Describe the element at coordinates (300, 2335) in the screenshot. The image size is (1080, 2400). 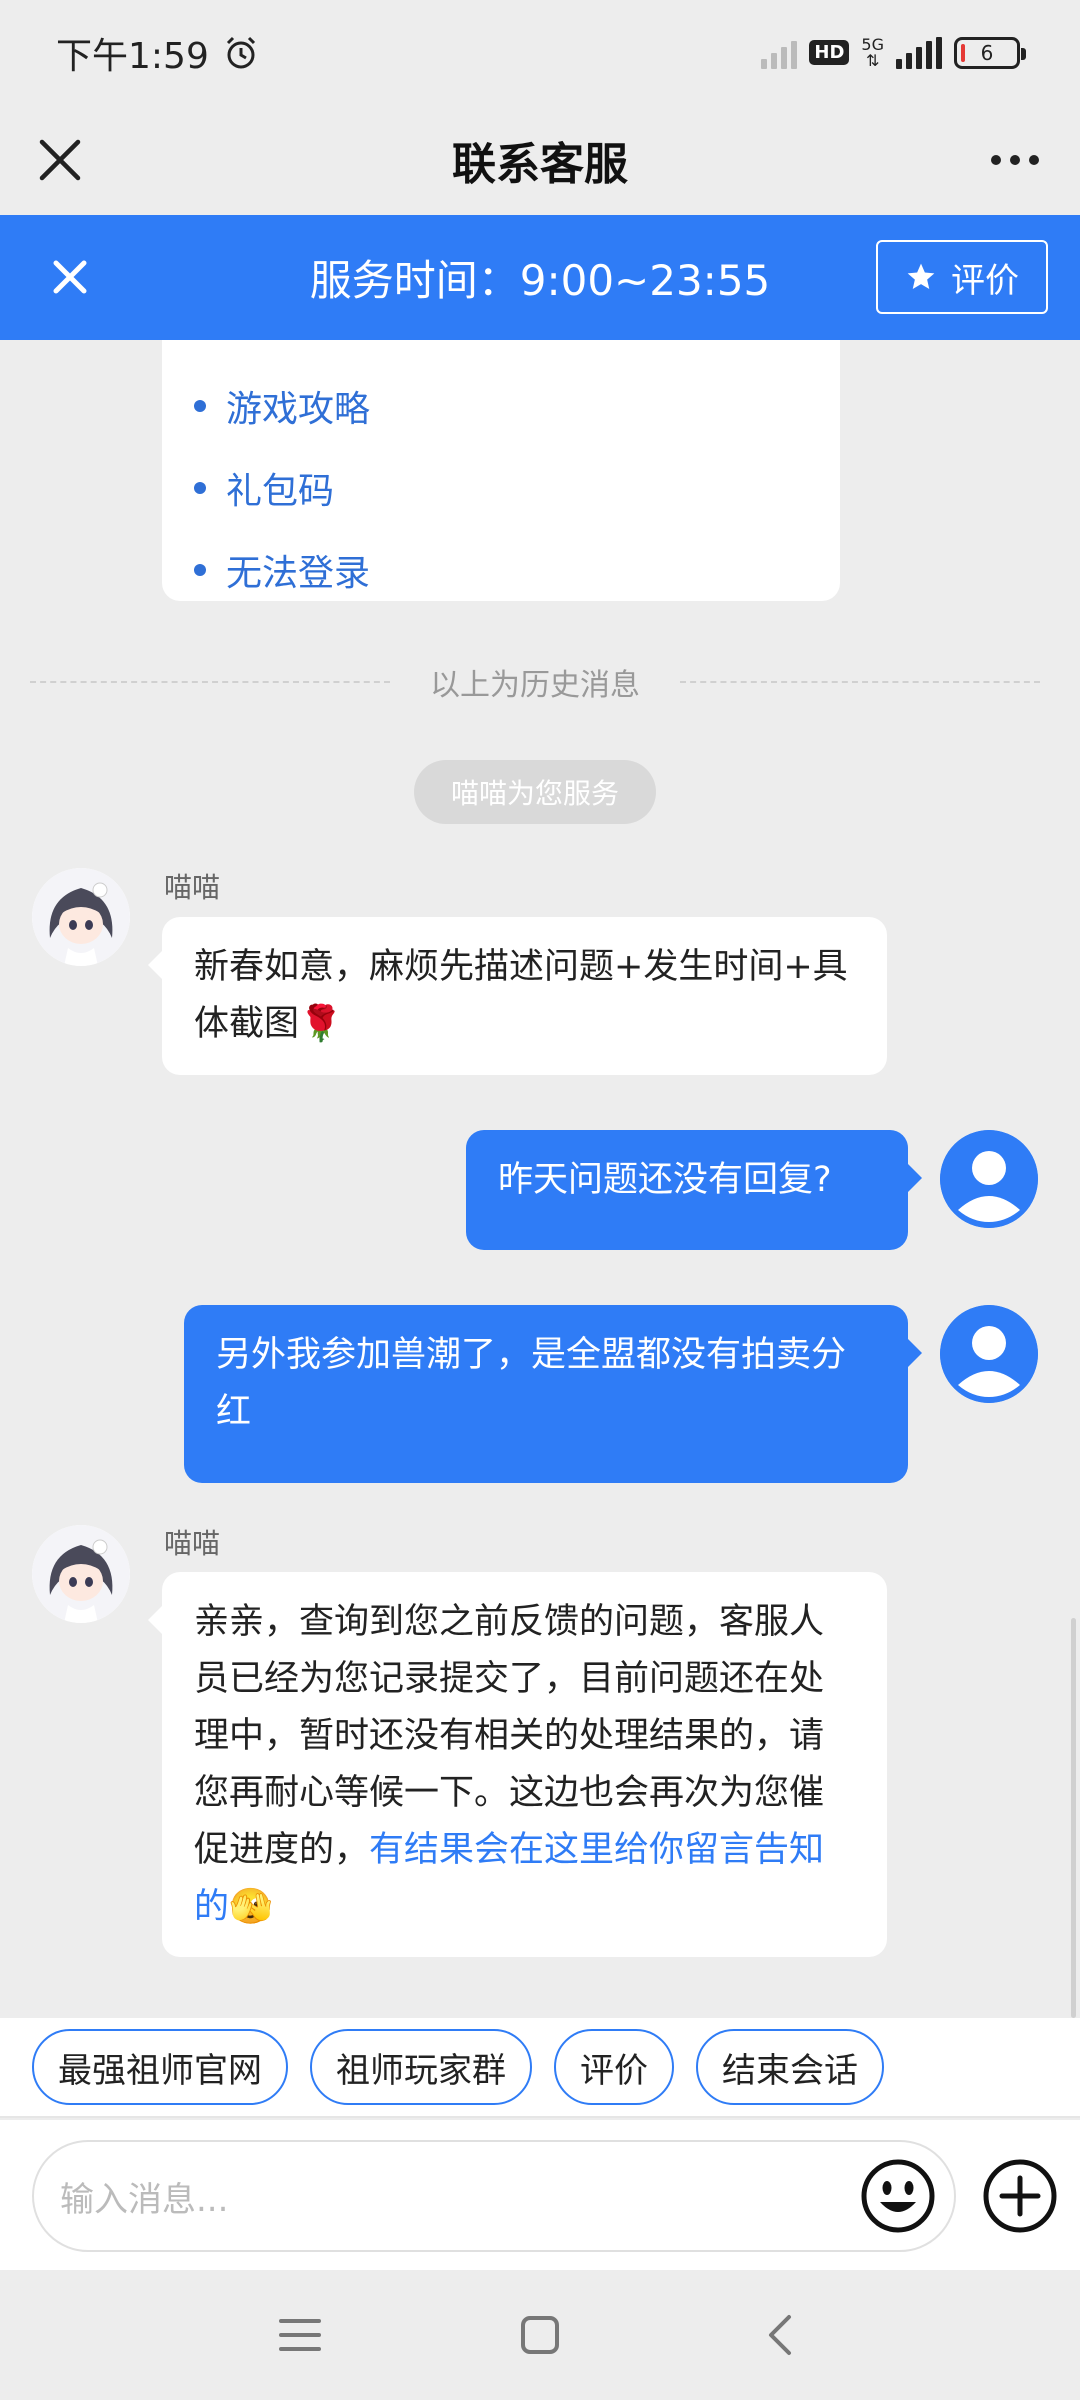
I see `menu-icon` at that location.